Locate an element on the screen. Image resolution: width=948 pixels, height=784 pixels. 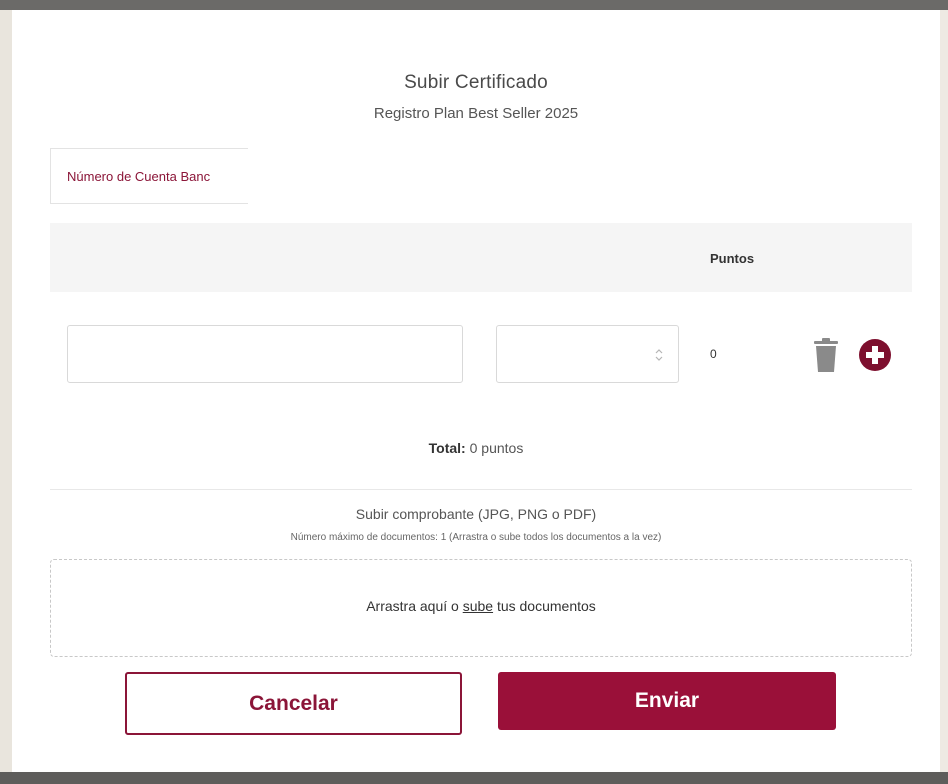
send-button: Enviar is located at coordinates (667, 701).